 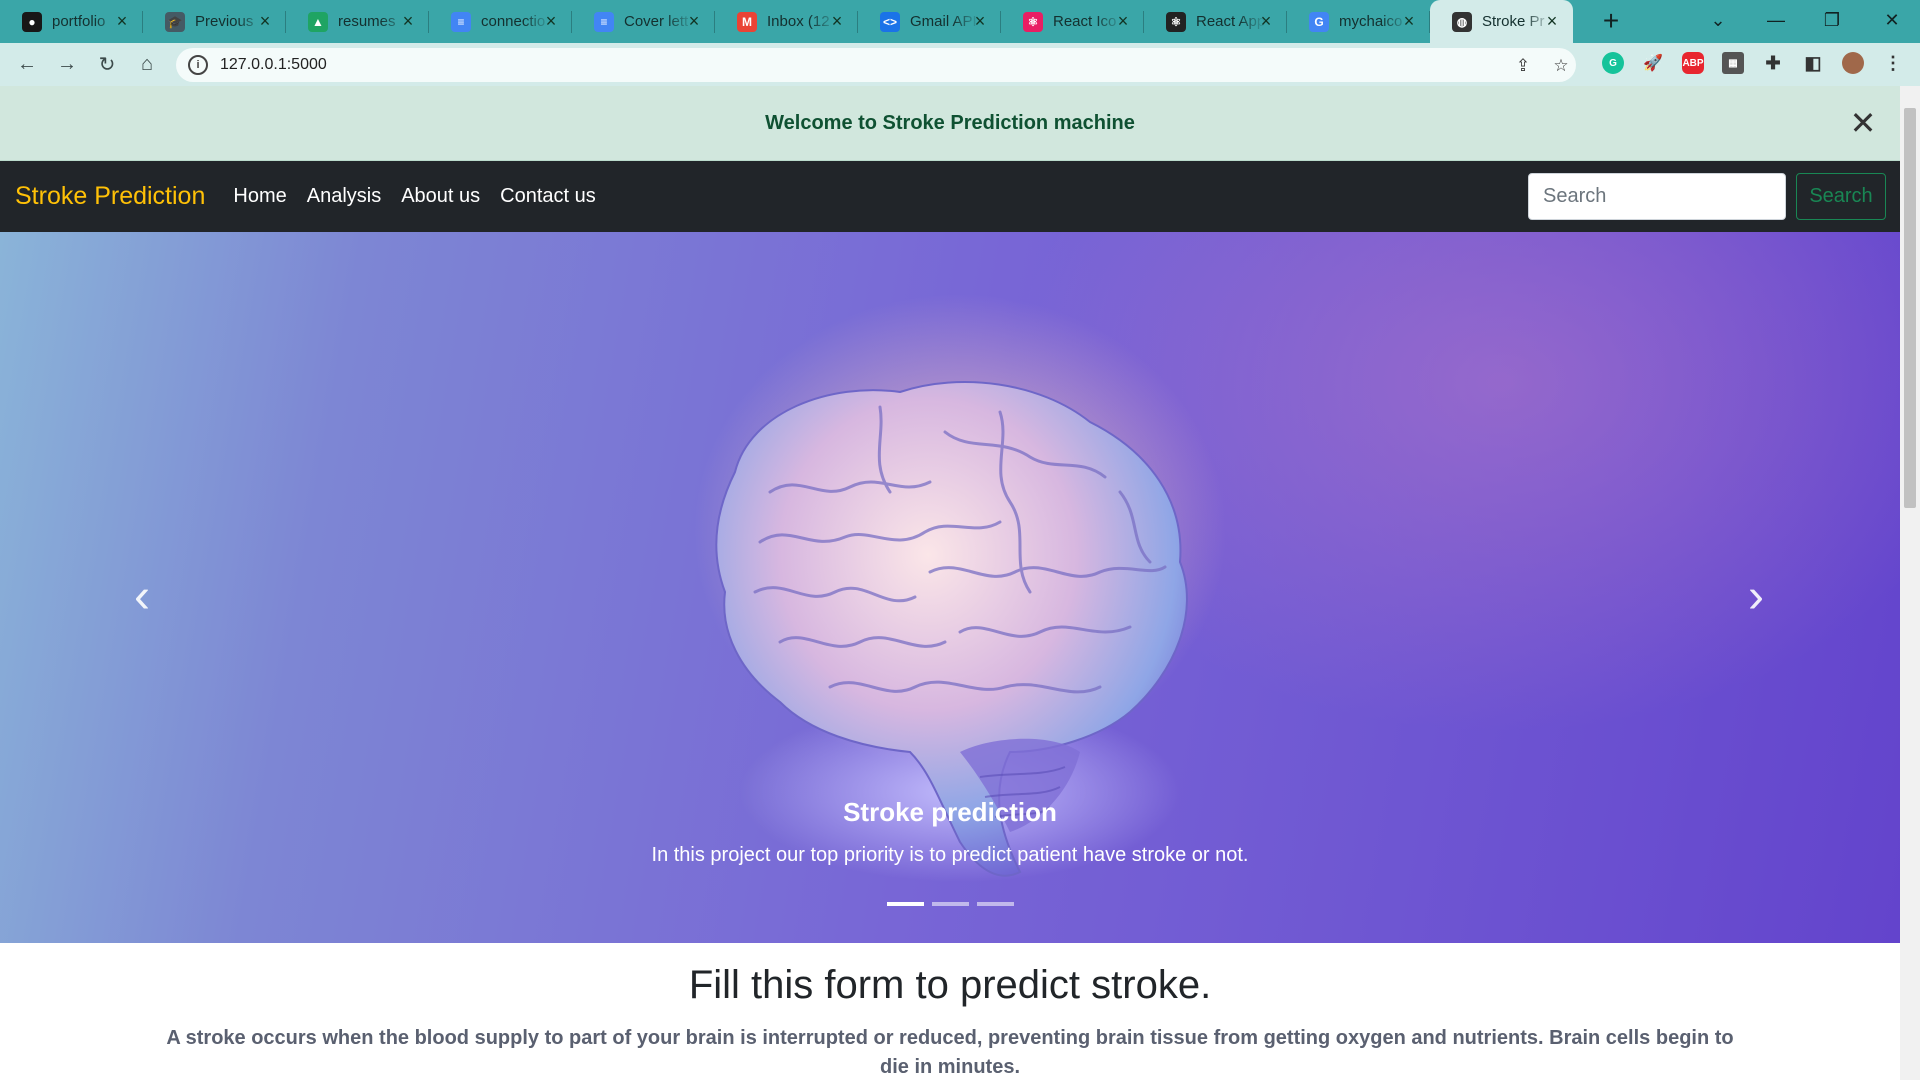 What do you see at coordinates (1561, 66) in the screenshot?
I see `bookmark-star-icon: ☆` at bounding box center [1561, 66].